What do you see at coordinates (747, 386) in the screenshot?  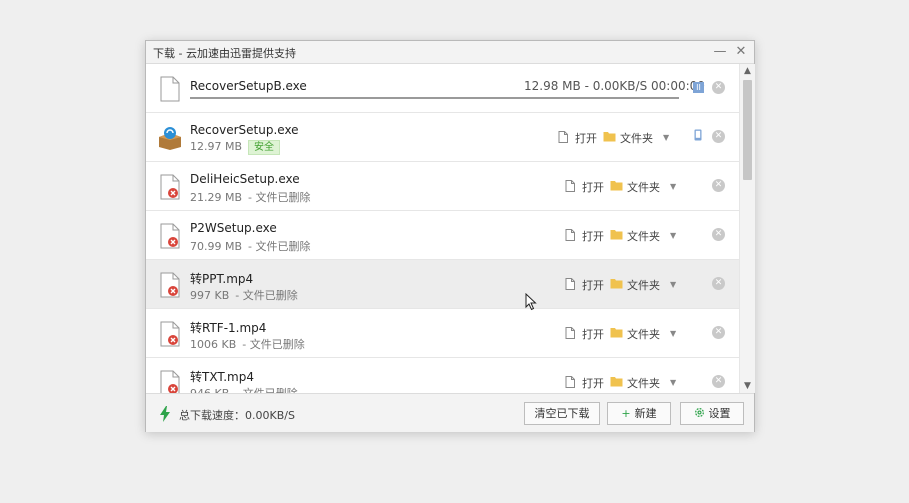 I see `scroll-down-arrow: ▼` at bounding box center [747, 386].